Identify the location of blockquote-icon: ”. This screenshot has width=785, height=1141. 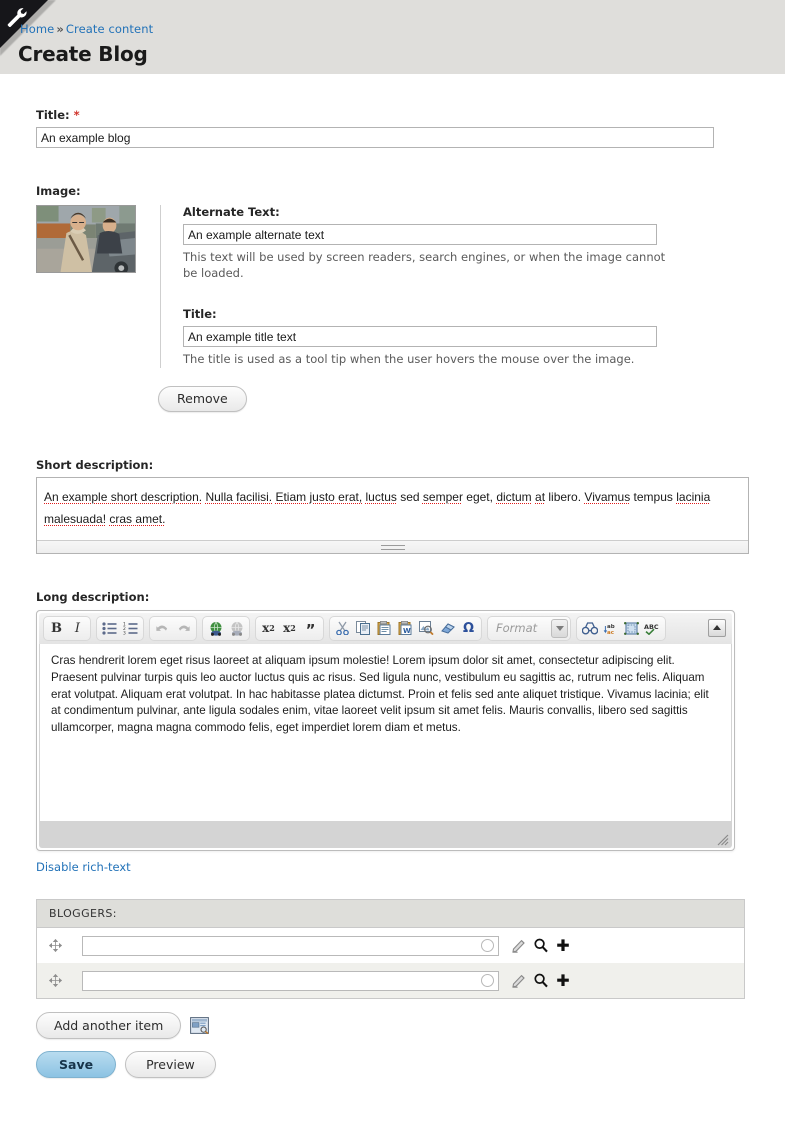
(310, 628).